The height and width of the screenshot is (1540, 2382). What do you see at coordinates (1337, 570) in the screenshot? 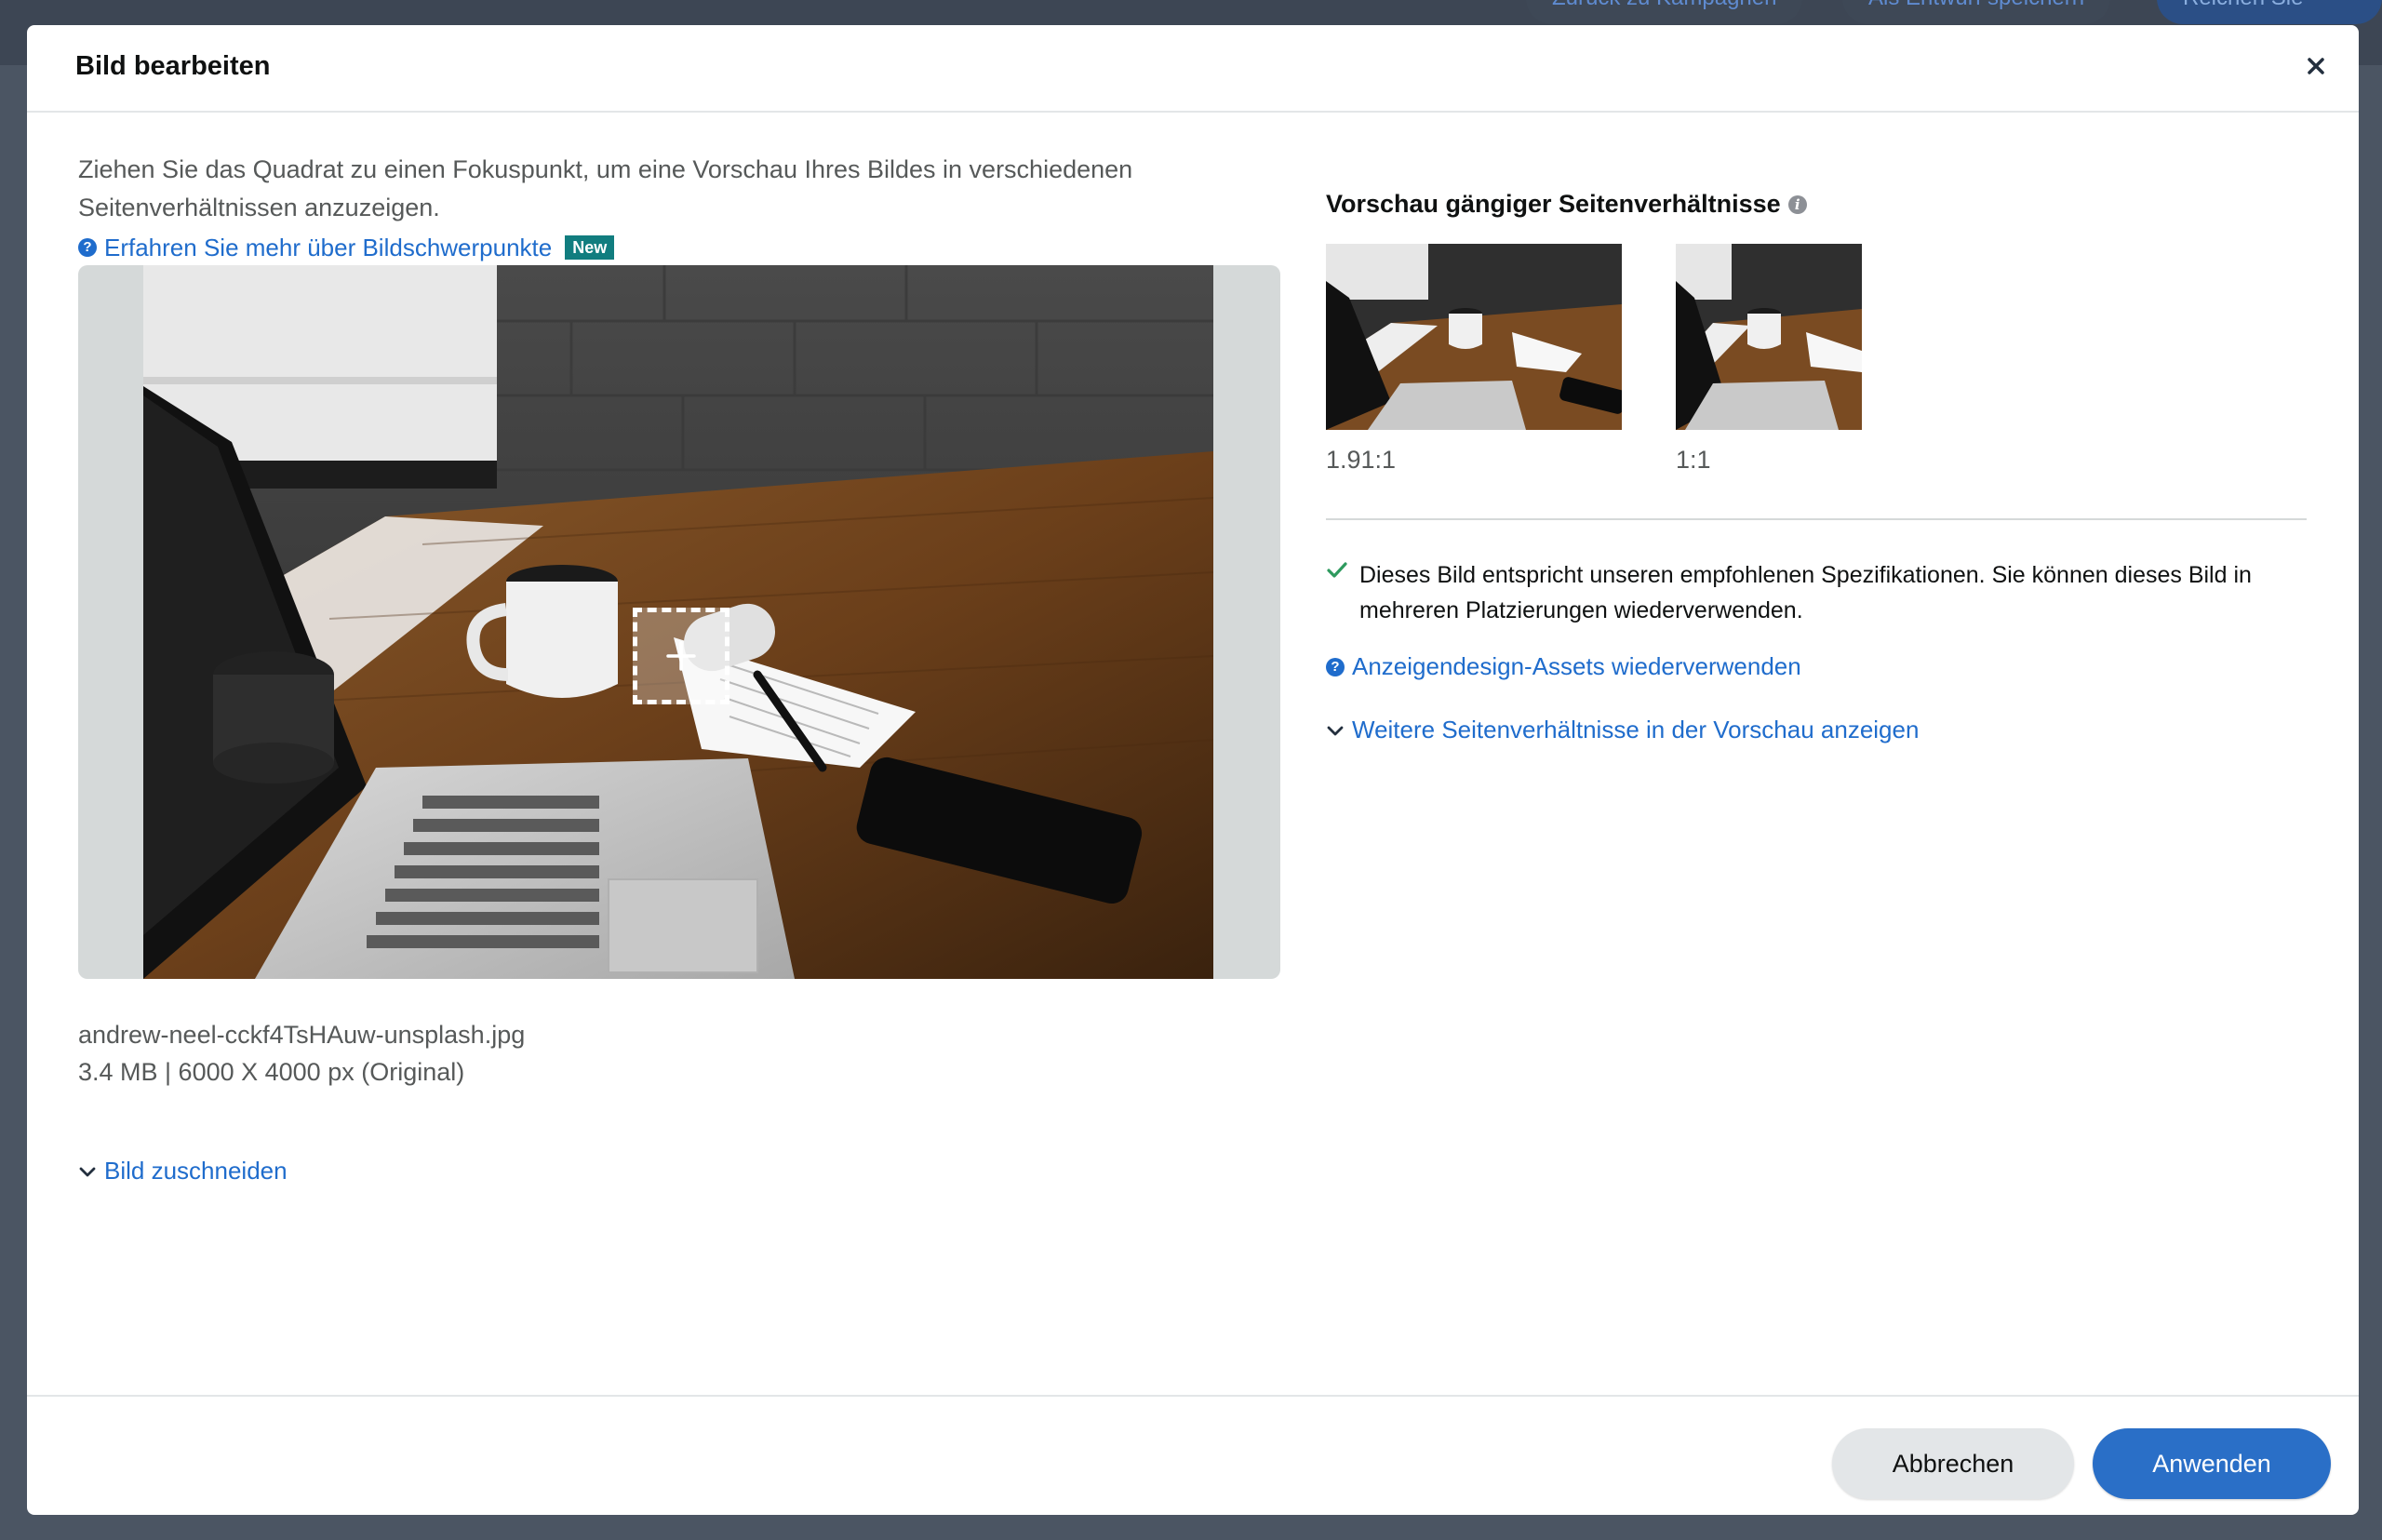
I see `checkmark-icon` at bounding box center [1337, 570].